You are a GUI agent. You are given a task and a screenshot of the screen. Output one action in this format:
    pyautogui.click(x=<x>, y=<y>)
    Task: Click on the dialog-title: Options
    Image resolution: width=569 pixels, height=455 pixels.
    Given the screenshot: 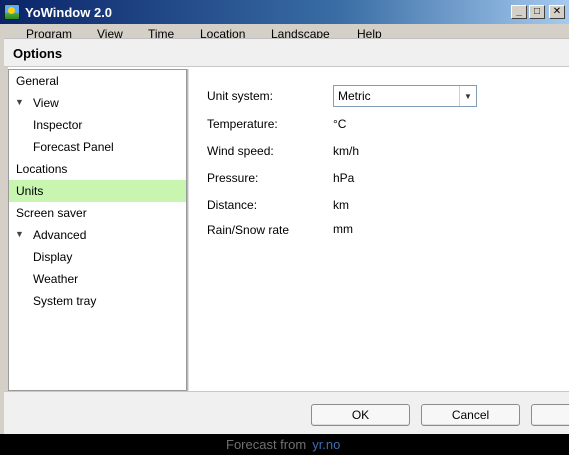 What is the action you would take?
    pyautogui.click(x=38, y=53)
    